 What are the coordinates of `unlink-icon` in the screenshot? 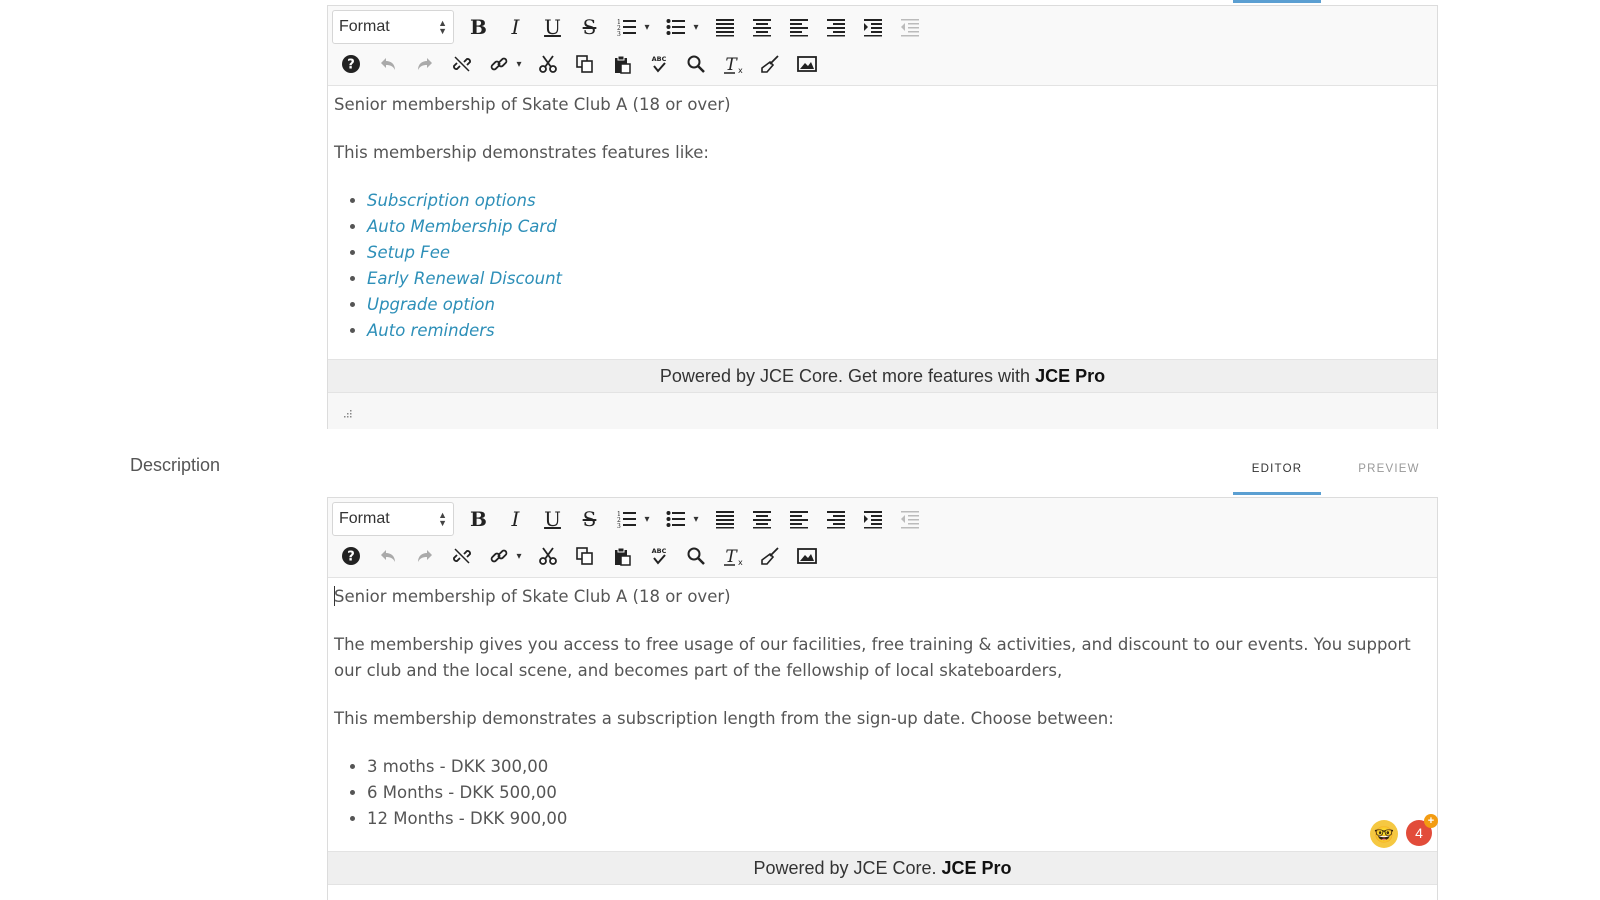 It's located at (461, 64).